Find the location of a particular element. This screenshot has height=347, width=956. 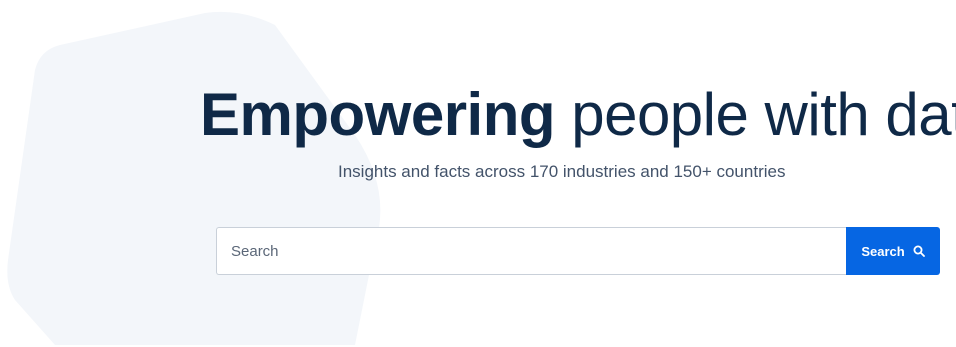

headline-light: people with data is located at coordinates (763, 114).